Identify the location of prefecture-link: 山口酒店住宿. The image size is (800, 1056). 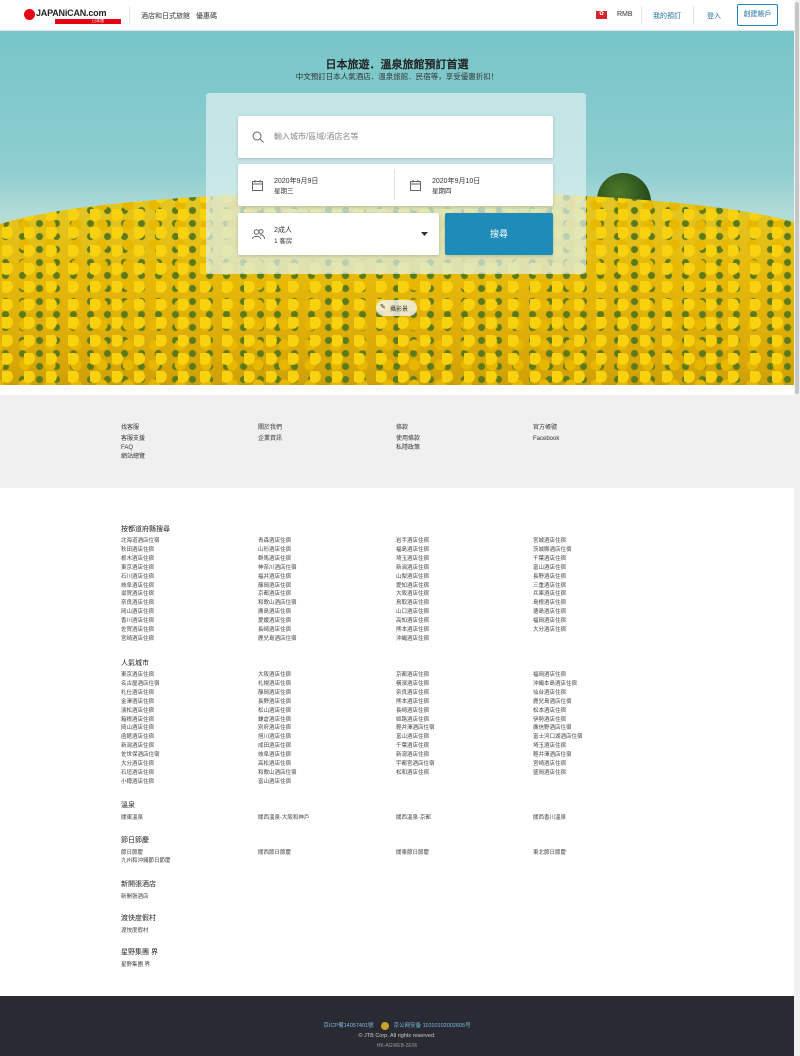
(412, 612).